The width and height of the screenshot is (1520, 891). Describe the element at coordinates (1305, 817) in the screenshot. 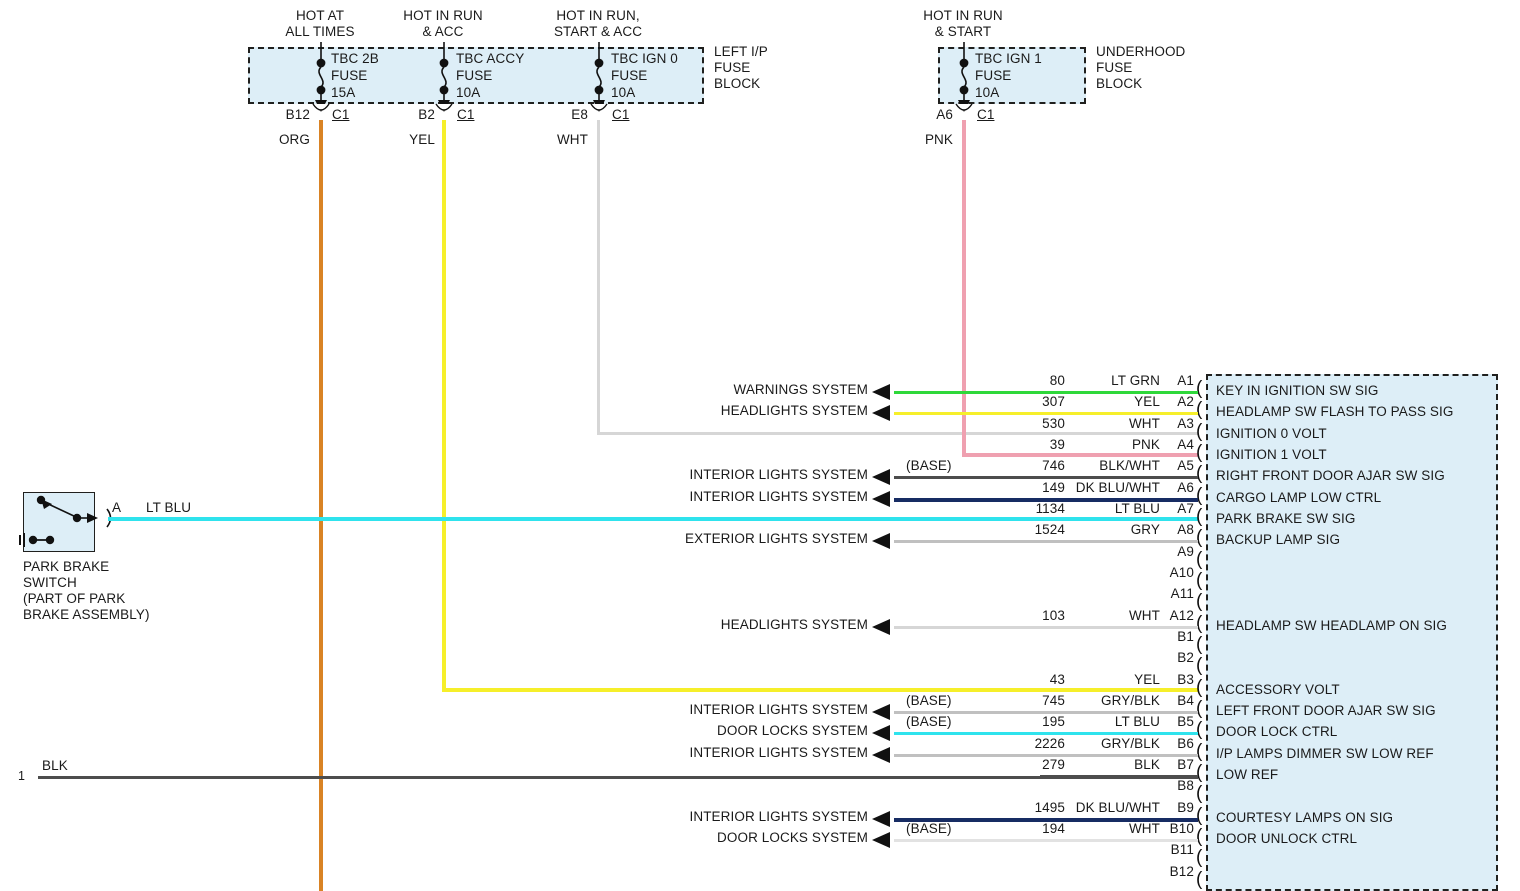

I see `pin-description-b9: COURTESY LAMPS ON SIG` at that location.